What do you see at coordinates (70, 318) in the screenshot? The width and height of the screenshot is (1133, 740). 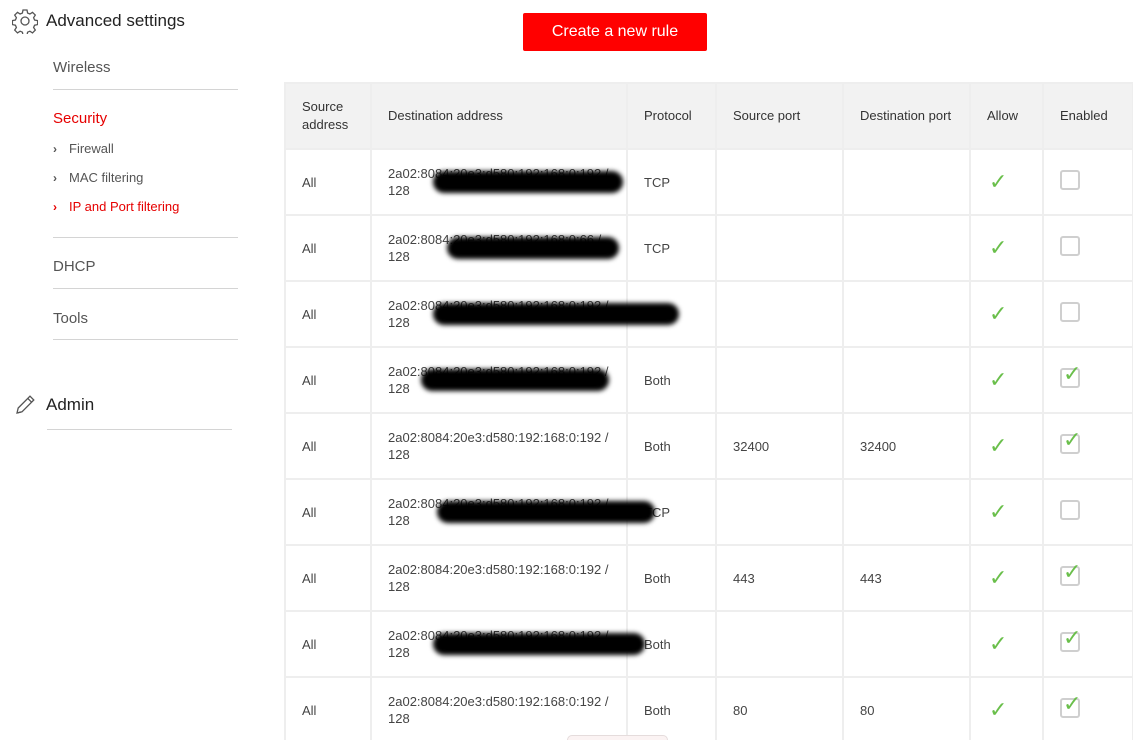 I see `sidebar-item-tools: Tools` at bounding box center [70, 318].